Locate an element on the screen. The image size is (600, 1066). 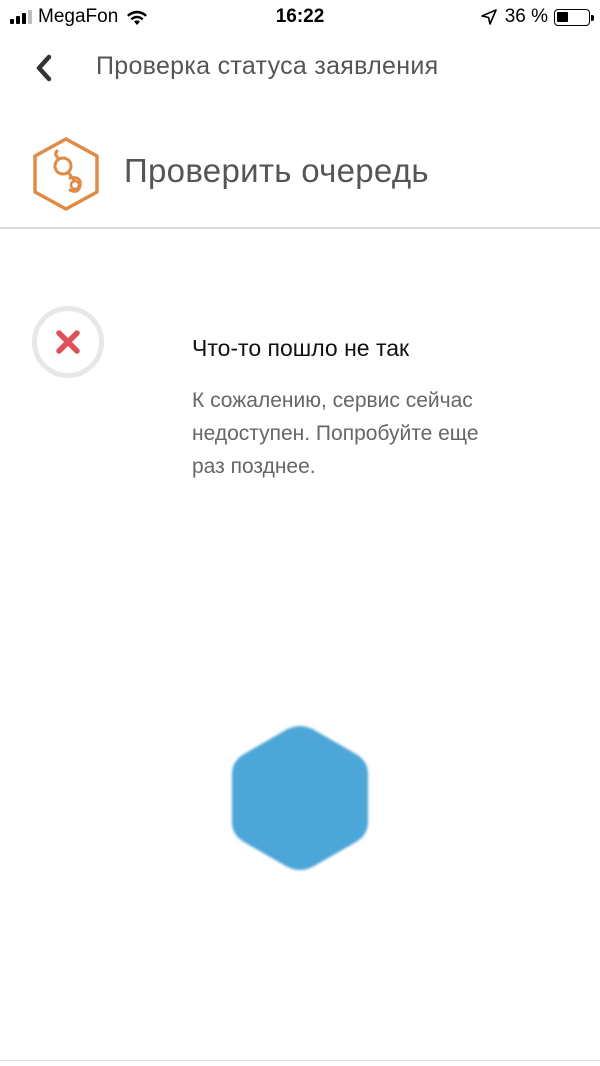
chevron-left-icon is located at coordinates (44, 68).